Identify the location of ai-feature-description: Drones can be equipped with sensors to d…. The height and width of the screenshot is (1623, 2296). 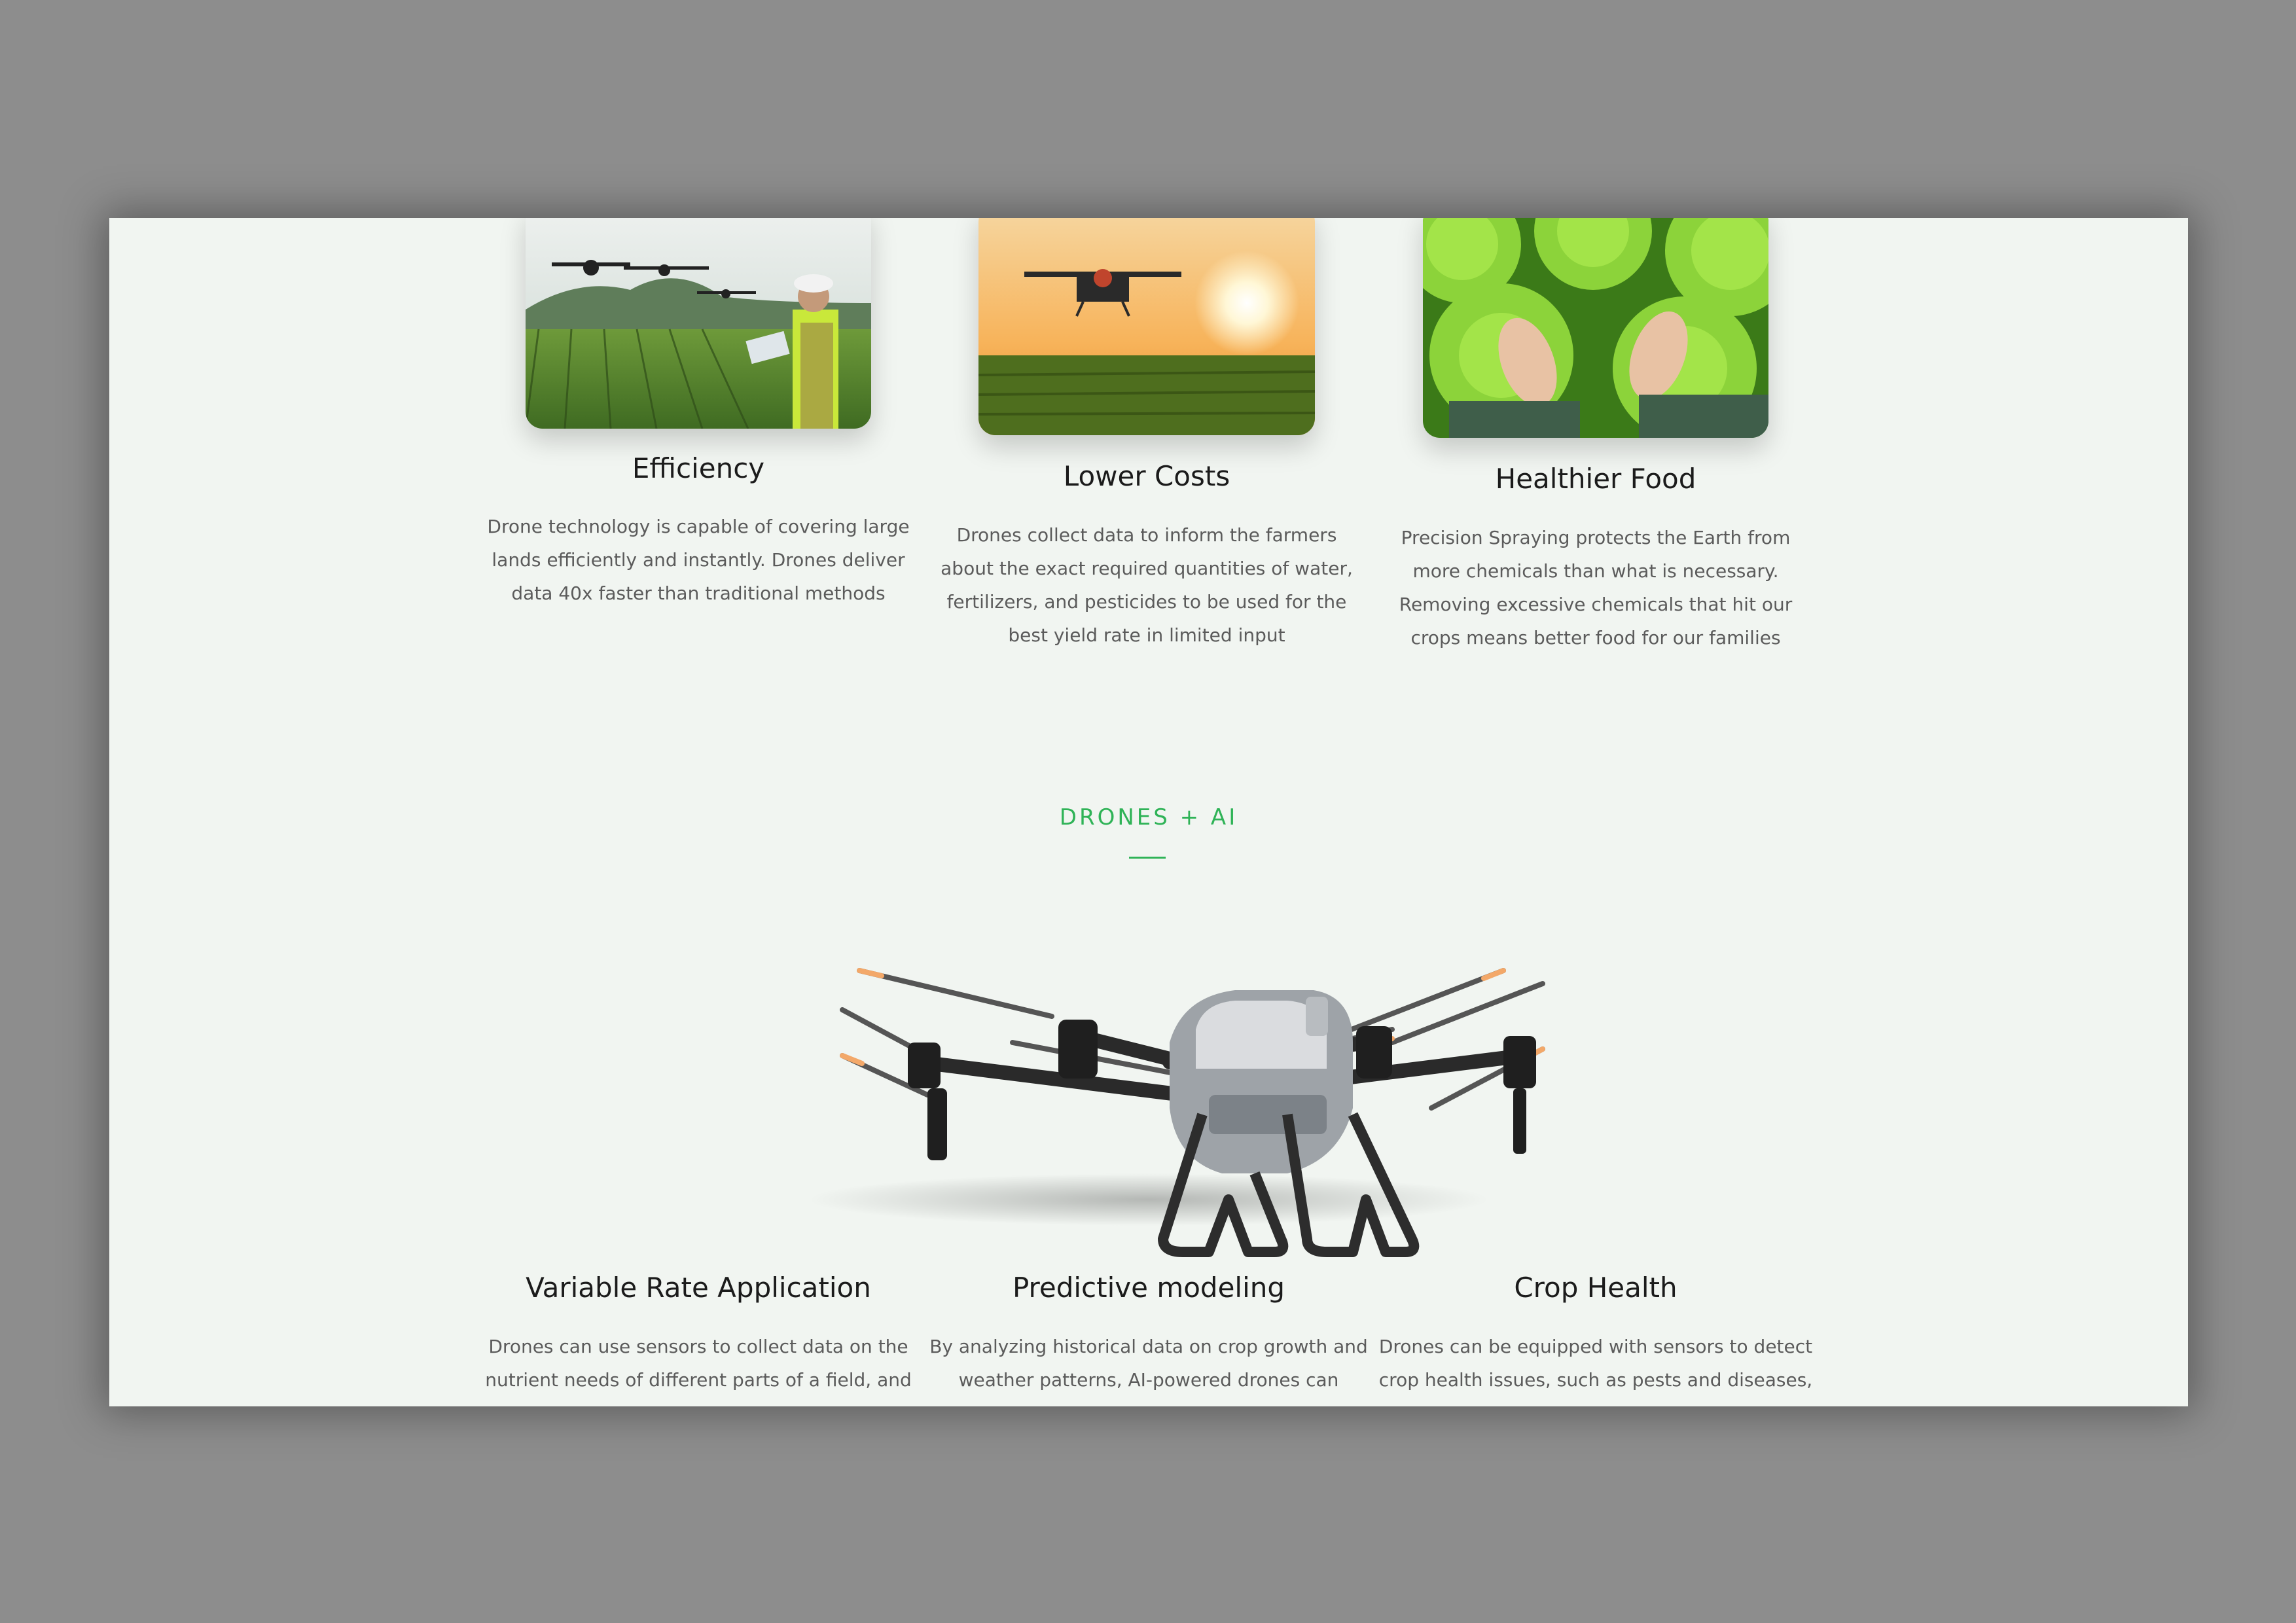
(1595, 1363).